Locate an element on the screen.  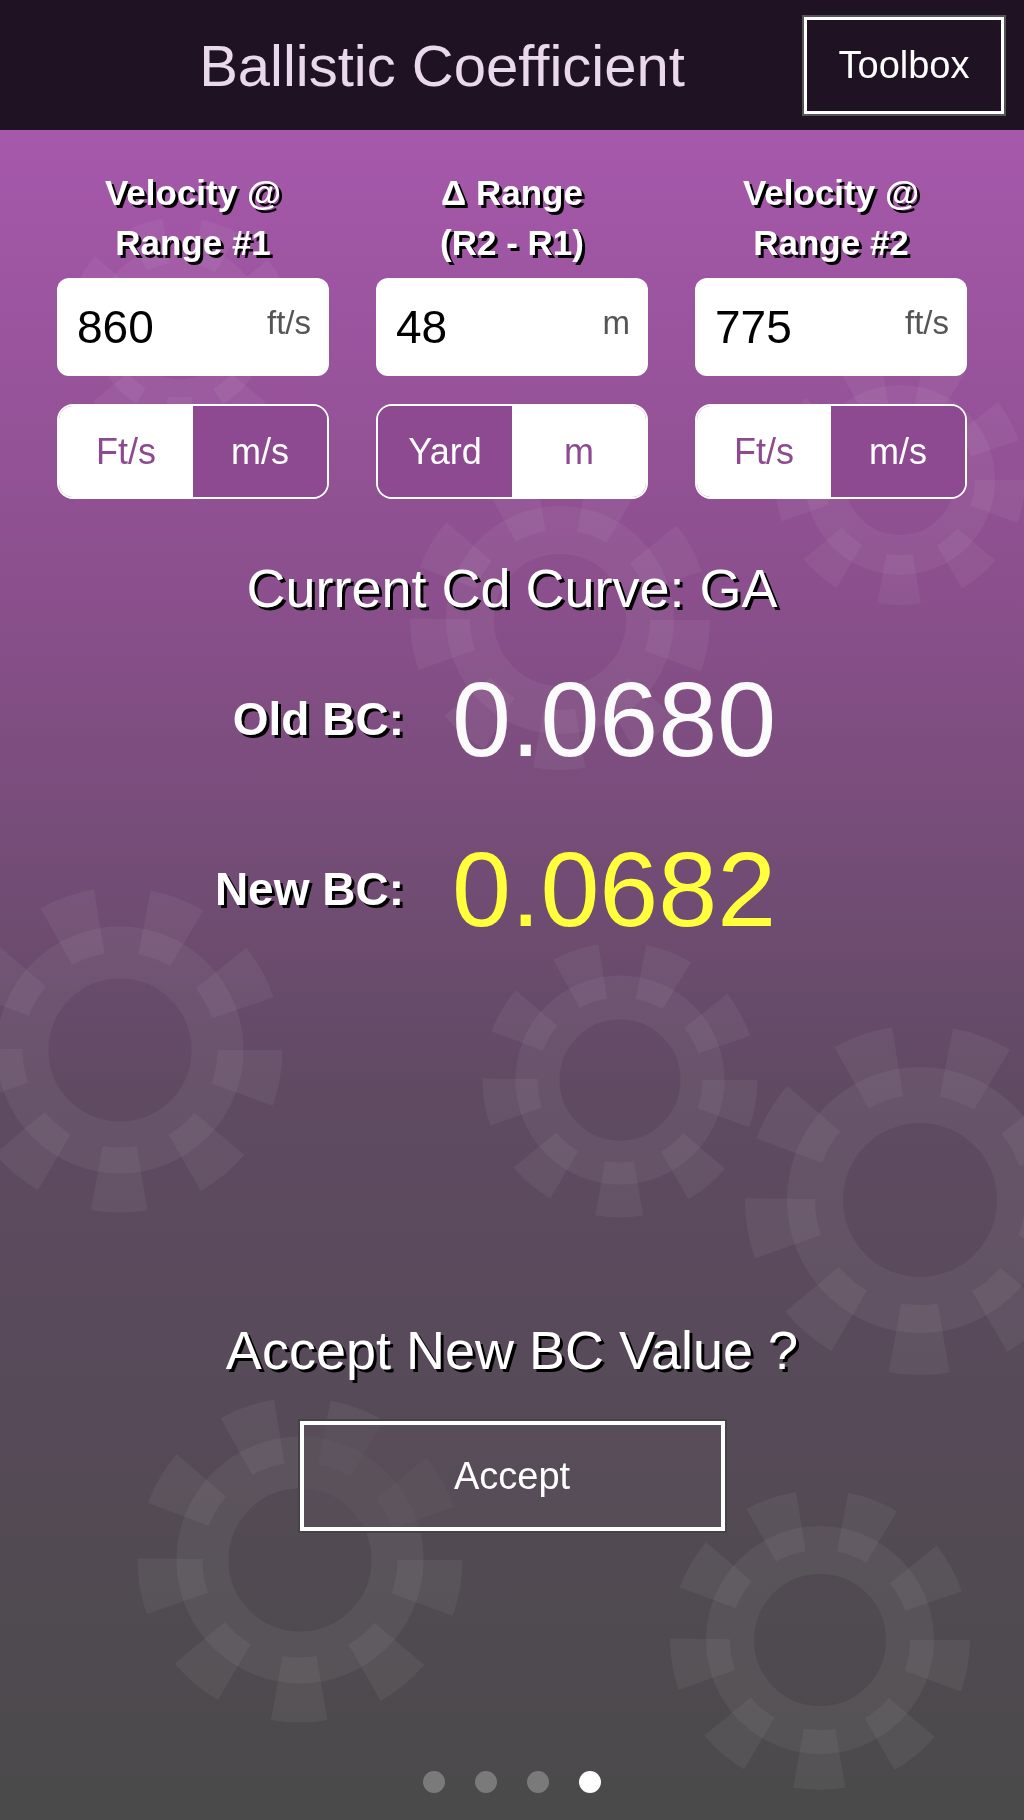
bc-label: Old BC: is located at coordinates (318, 719).